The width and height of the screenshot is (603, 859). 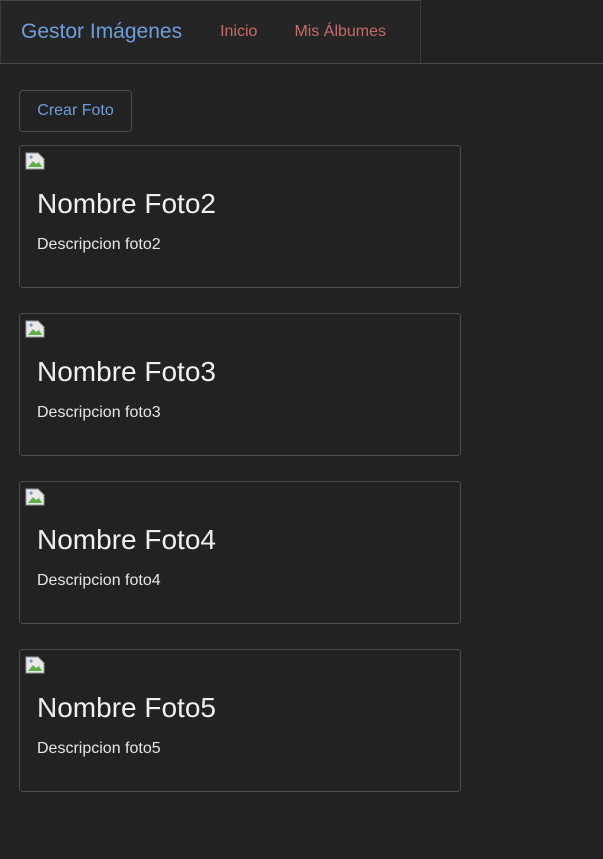 What do you see at coordinates (240, 384) in the screenshot?
I see `photo-card: Nombre Foto3 Descripcion foto3` at bounding box center [240, 384].